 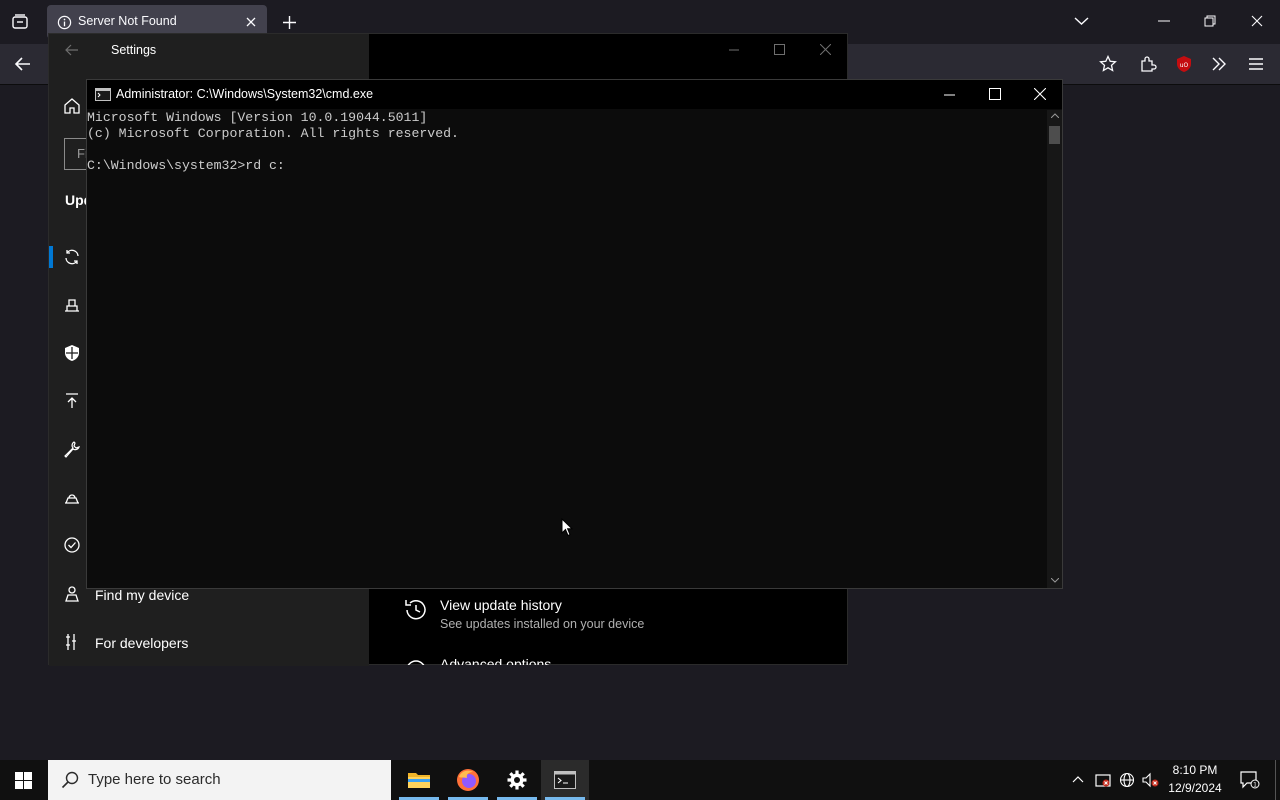 I want to click on activation-check-icon, so click(x=73, y=546).